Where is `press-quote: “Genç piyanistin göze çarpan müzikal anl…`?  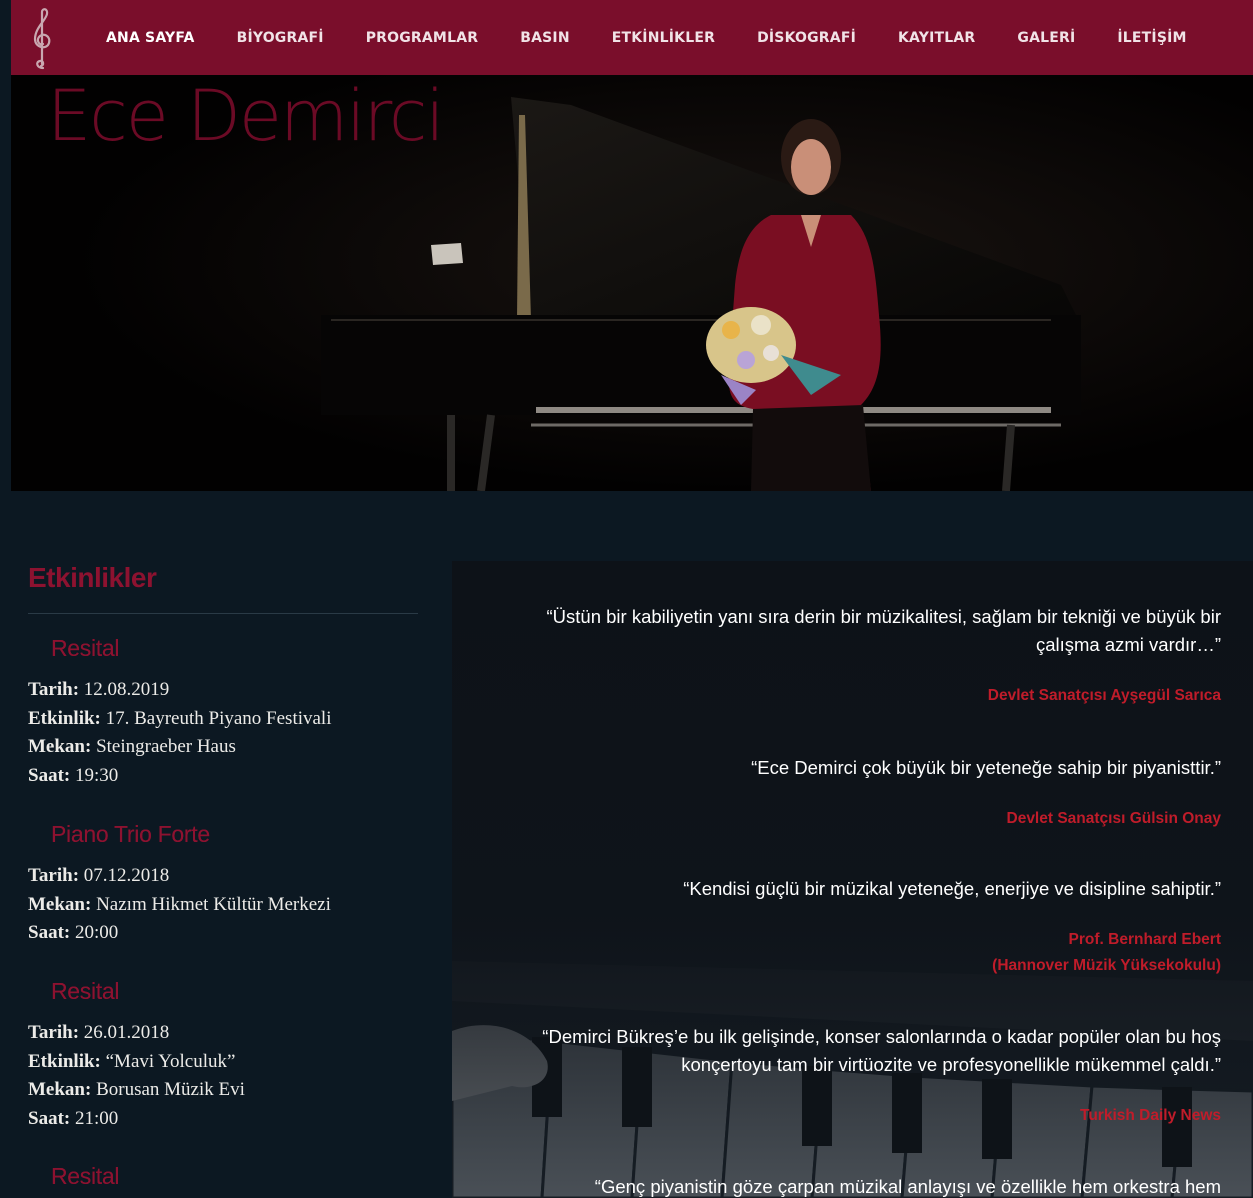
press-quote: “Genç piyanistin göze çarpan müzikal anl… is located at coordinates (908, 1185).